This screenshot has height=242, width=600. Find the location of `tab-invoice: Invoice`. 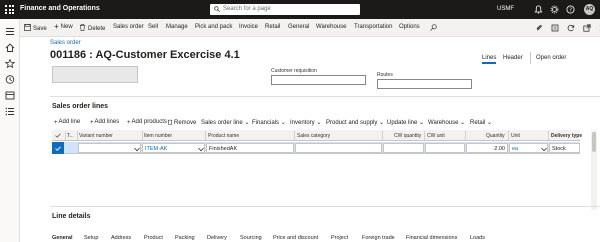

tab-invoice: Invoice is located at coordinates (248, 27).